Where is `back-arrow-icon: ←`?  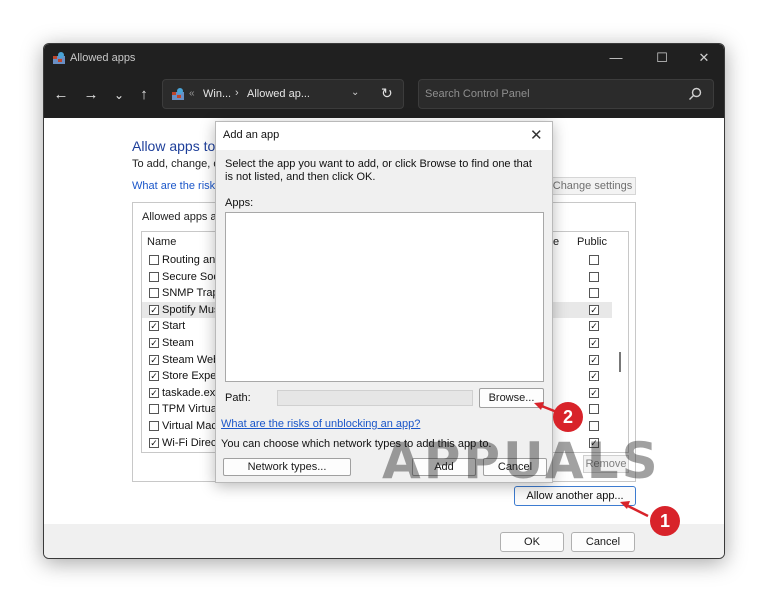
back-arrow-icon: ← is located at coordinates (61, 95).